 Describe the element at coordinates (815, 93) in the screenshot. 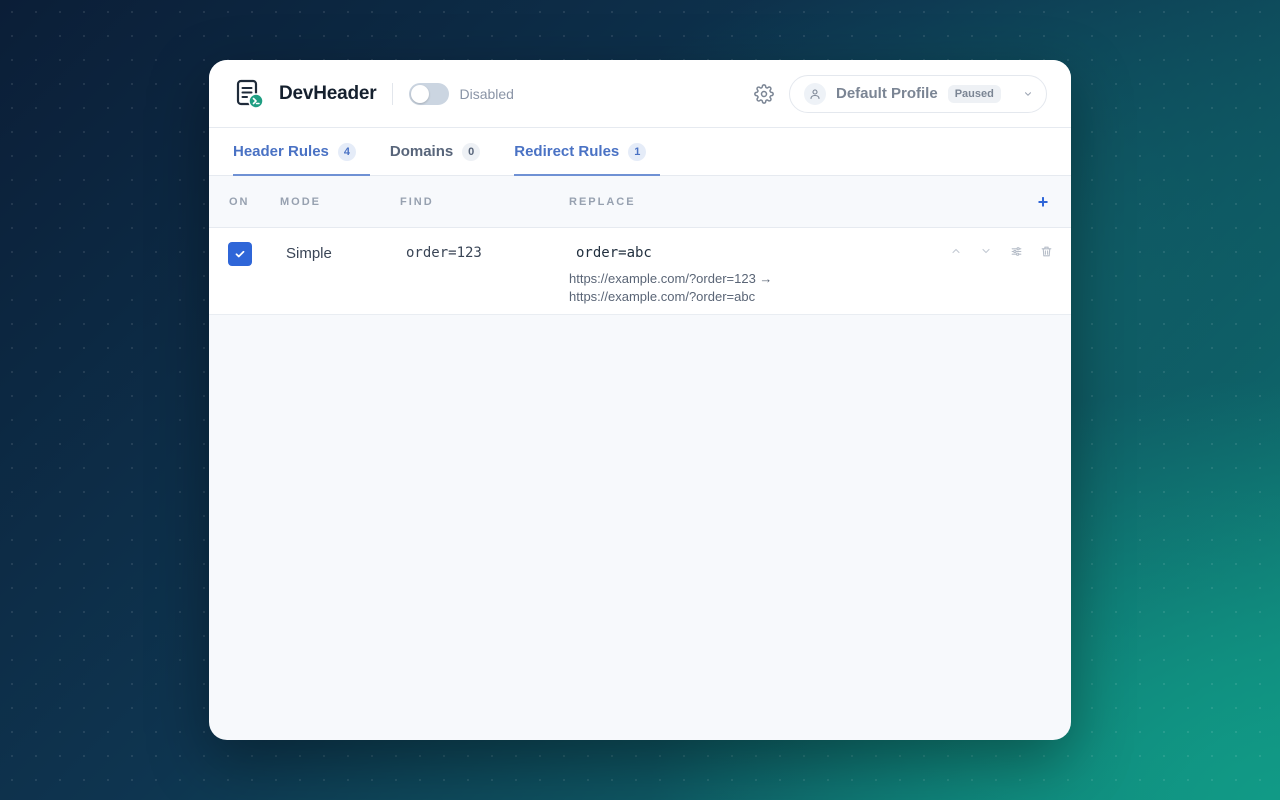

I see `user-icon` at that location.